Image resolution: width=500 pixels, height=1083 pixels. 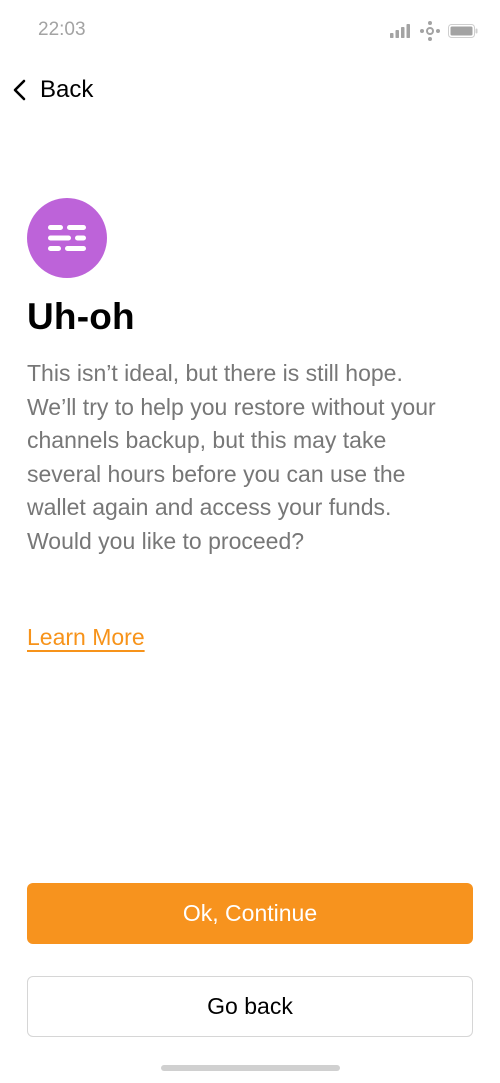 I want to click on status-icons, so click(x=434, y=31).